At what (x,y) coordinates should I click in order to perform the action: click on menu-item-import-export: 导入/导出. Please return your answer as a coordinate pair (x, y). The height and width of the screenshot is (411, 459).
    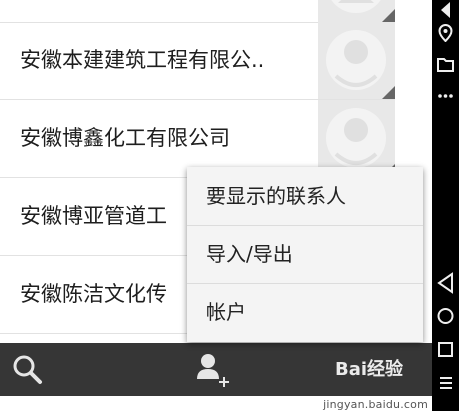
    Looking at the image, I should click on (305, 254).